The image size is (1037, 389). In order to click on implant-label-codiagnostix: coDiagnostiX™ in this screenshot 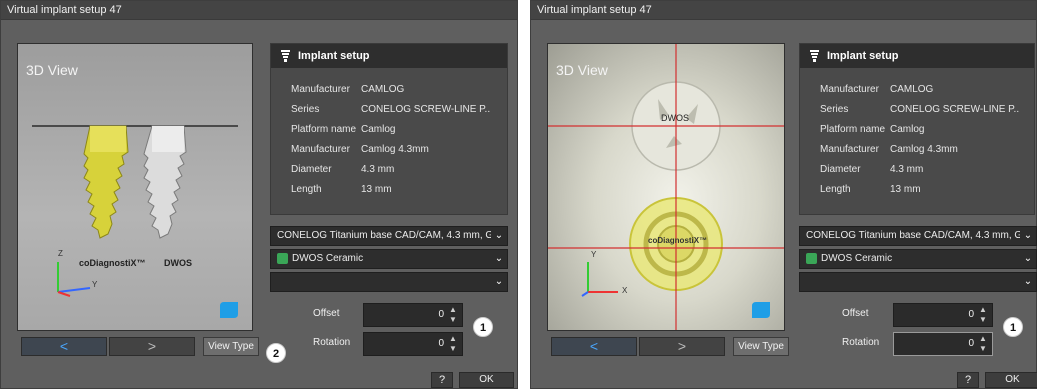, I will do `click(112, 263)`.